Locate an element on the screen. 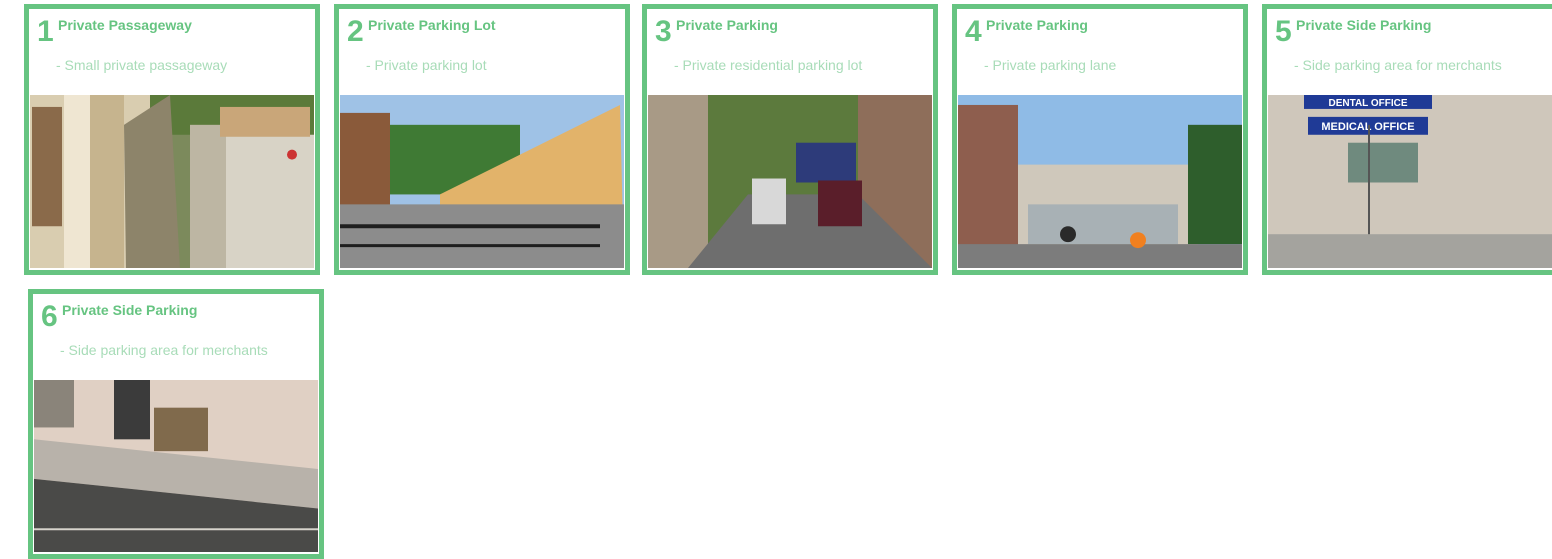 This screenshot has height=559, width=1552. card-description: - Private residential parking lot is located at coordinates (768, 65).